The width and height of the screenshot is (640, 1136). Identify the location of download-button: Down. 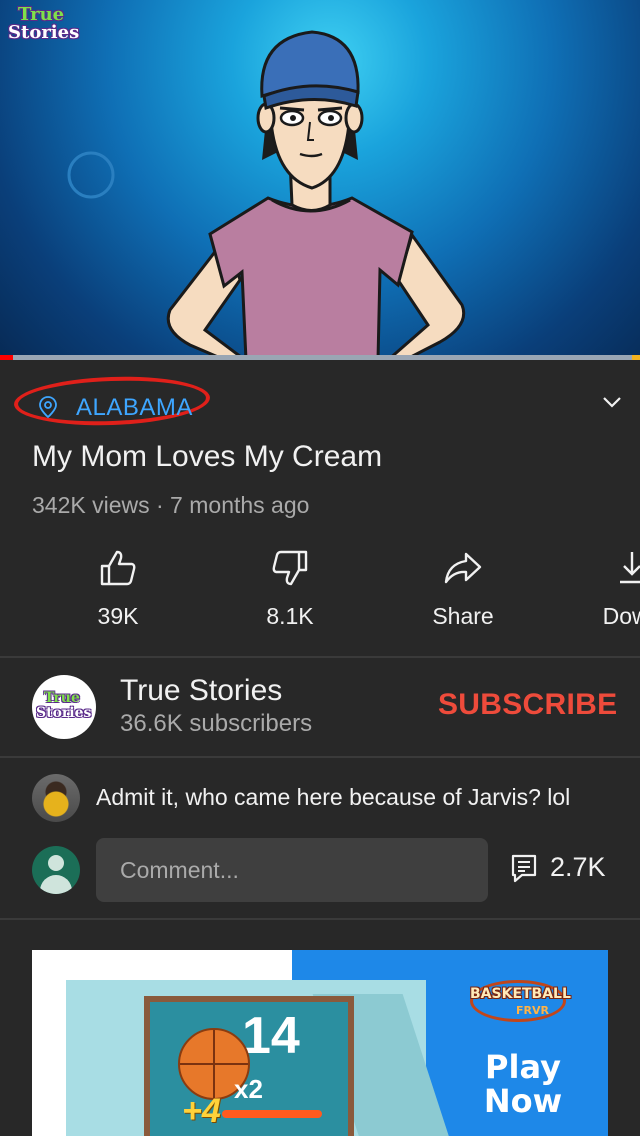
(601, 593).